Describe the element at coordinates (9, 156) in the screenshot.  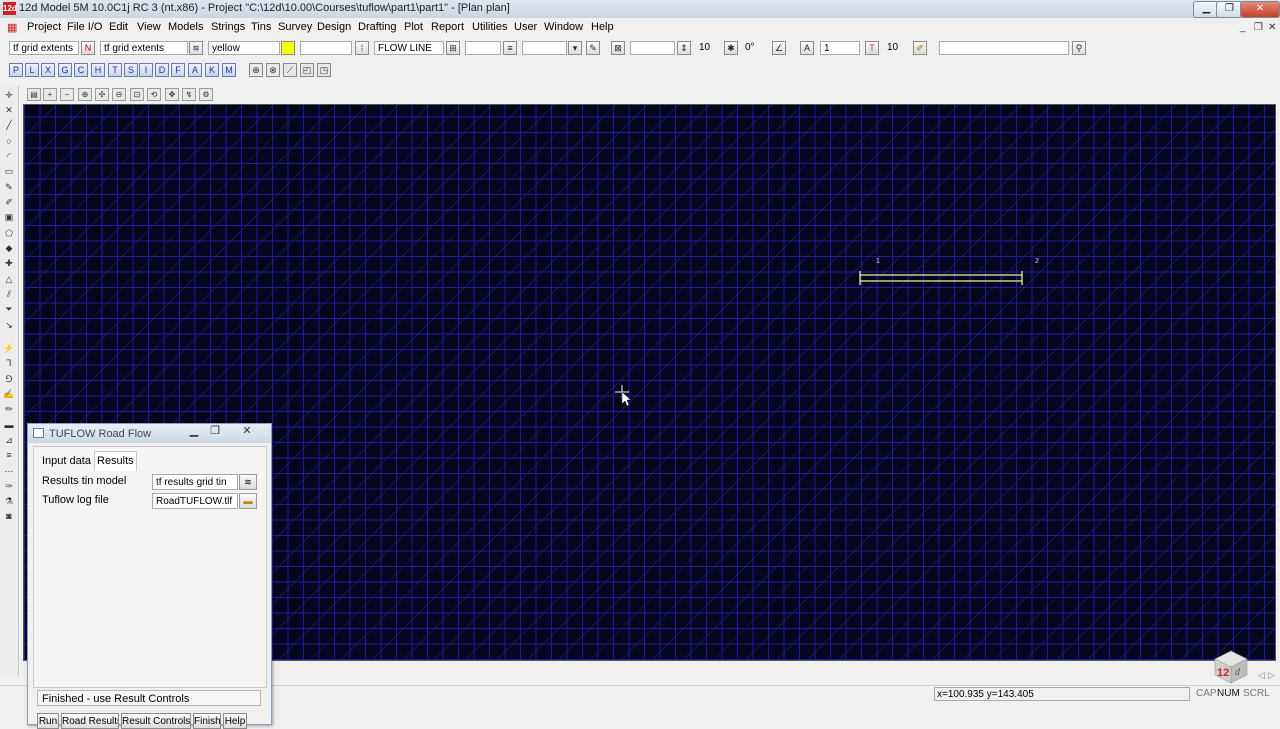
I see `arc-icon: ◜` at that location.